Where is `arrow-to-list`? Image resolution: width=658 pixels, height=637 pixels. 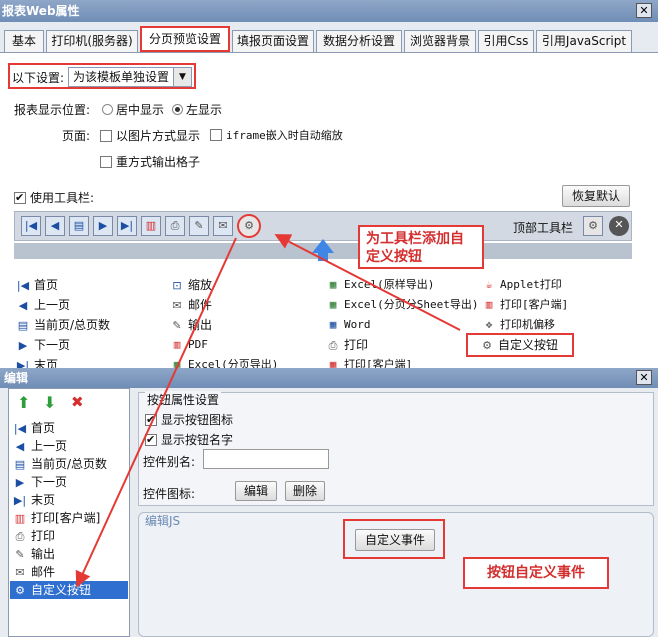
arrow-to-list is located at coordinates (156, 412).